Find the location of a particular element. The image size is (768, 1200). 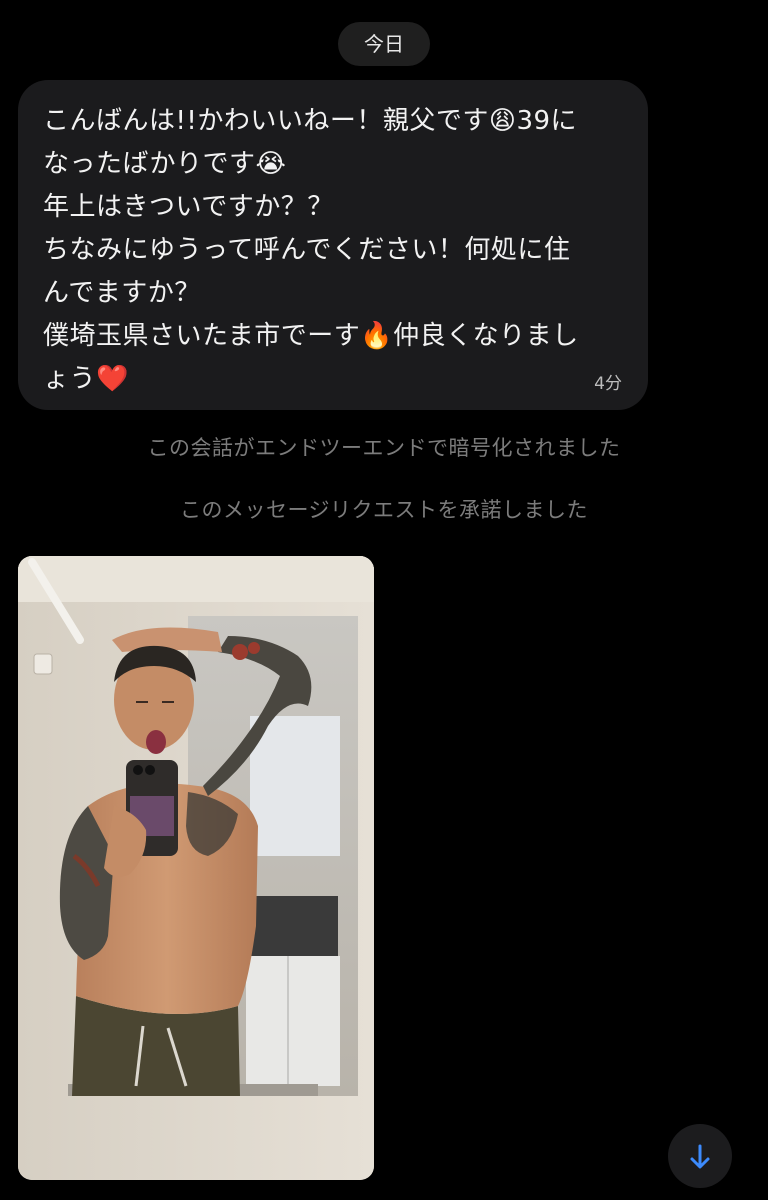

encryption-notice: この会話がエンドツーエンドで暗号化されました is located at coordinates (384, 448).